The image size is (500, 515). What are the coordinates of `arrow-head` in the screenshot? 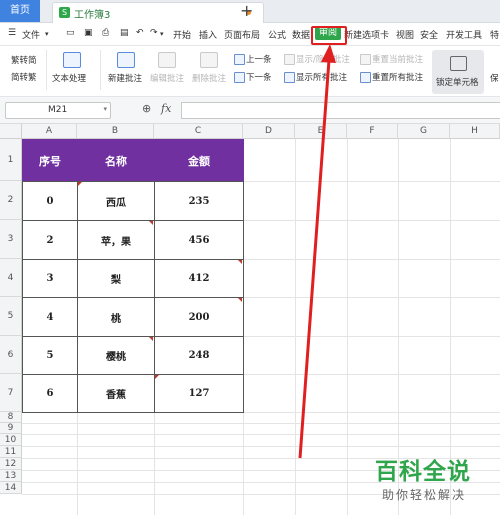 It's located at (328, 53).